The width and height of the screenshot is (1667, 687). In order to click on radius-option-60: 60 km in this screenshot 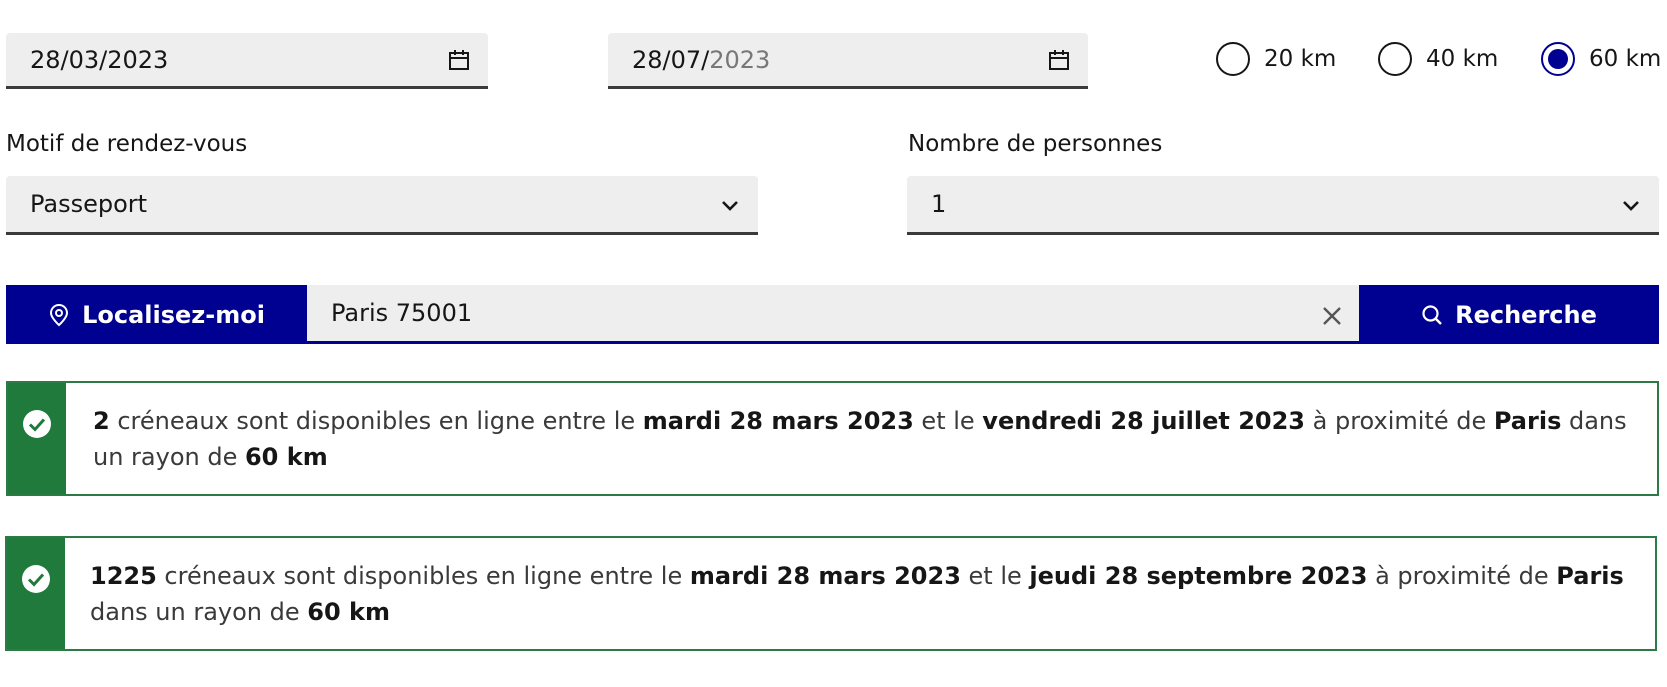, I will do `click(1601, 59)`.